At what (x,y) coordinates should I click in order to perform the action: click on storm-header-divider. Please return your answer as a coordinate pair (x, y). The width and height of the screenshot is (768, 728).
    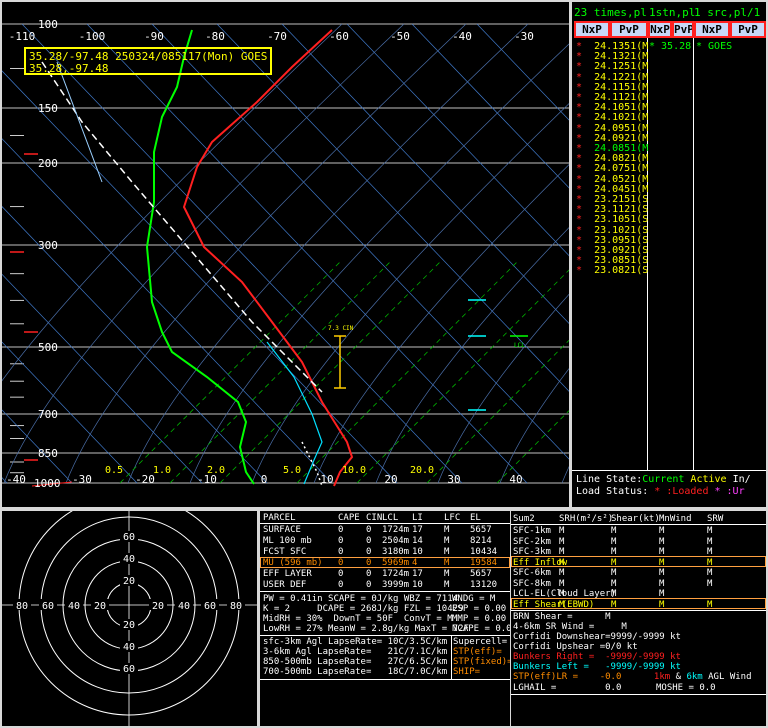
    Looking at the image, I should click on (638, 524).